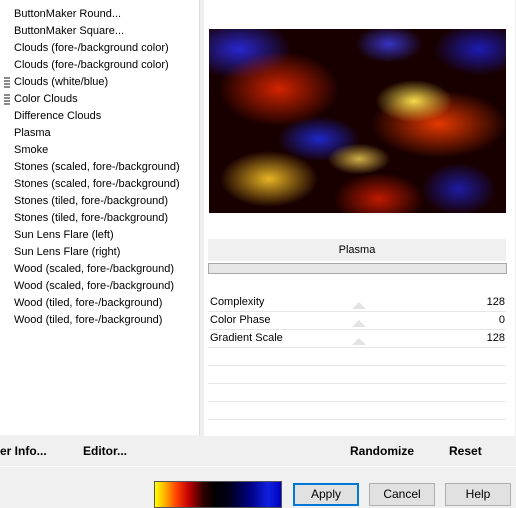  Describe the element at coordinates (91, 218) in the screenshot. I see `list-item-stones-tiled-2: Stones (tiled, fore-/background)` at that location.